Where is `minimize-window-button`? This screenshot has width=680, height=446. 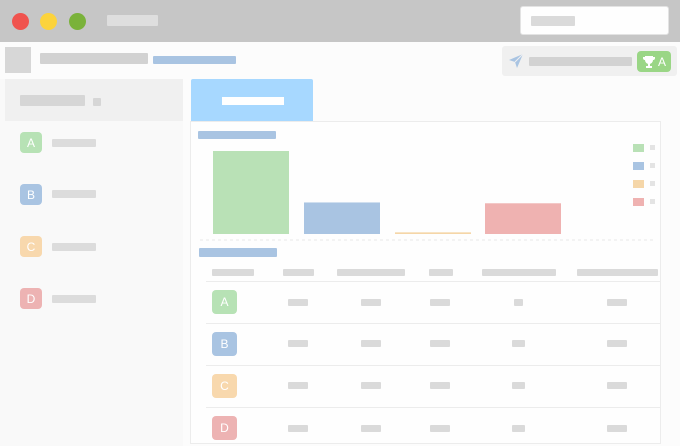
minimize-window-button is located at coordinates (48, 21).